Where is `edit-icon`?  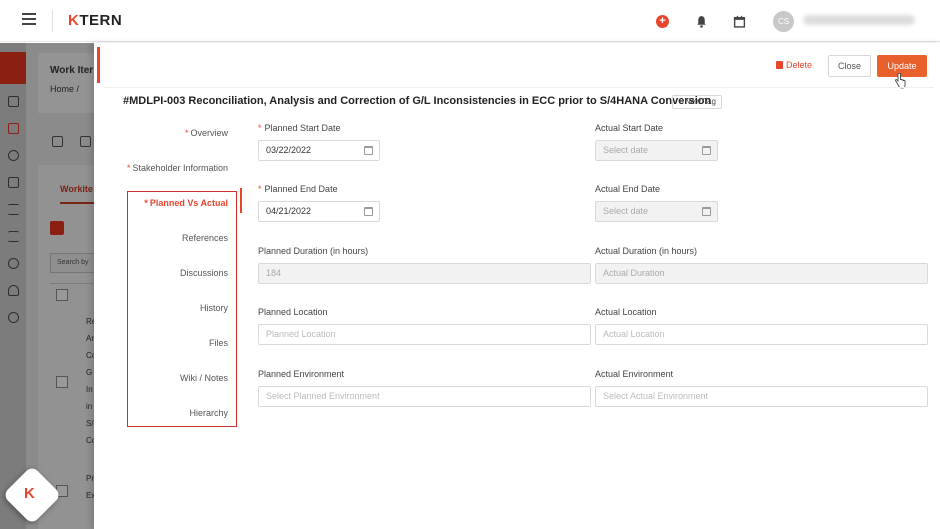
edit-icon is located at coordinates (57, 141).